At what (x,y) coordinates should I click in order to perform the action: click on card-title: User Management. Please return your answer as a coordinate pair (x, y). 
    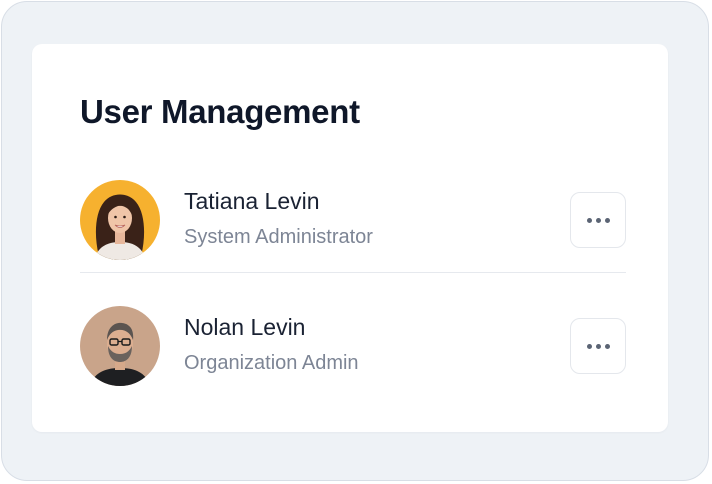
    Looking at the image, I should click on (220, 111).